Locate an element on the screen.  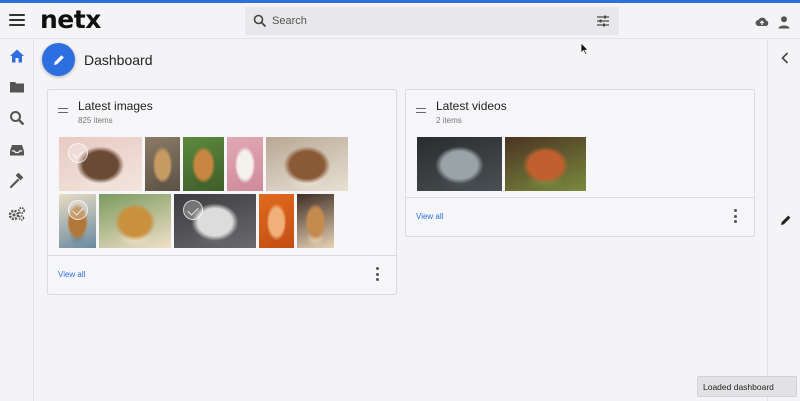
right-panel is located at coordinates (783, 220).